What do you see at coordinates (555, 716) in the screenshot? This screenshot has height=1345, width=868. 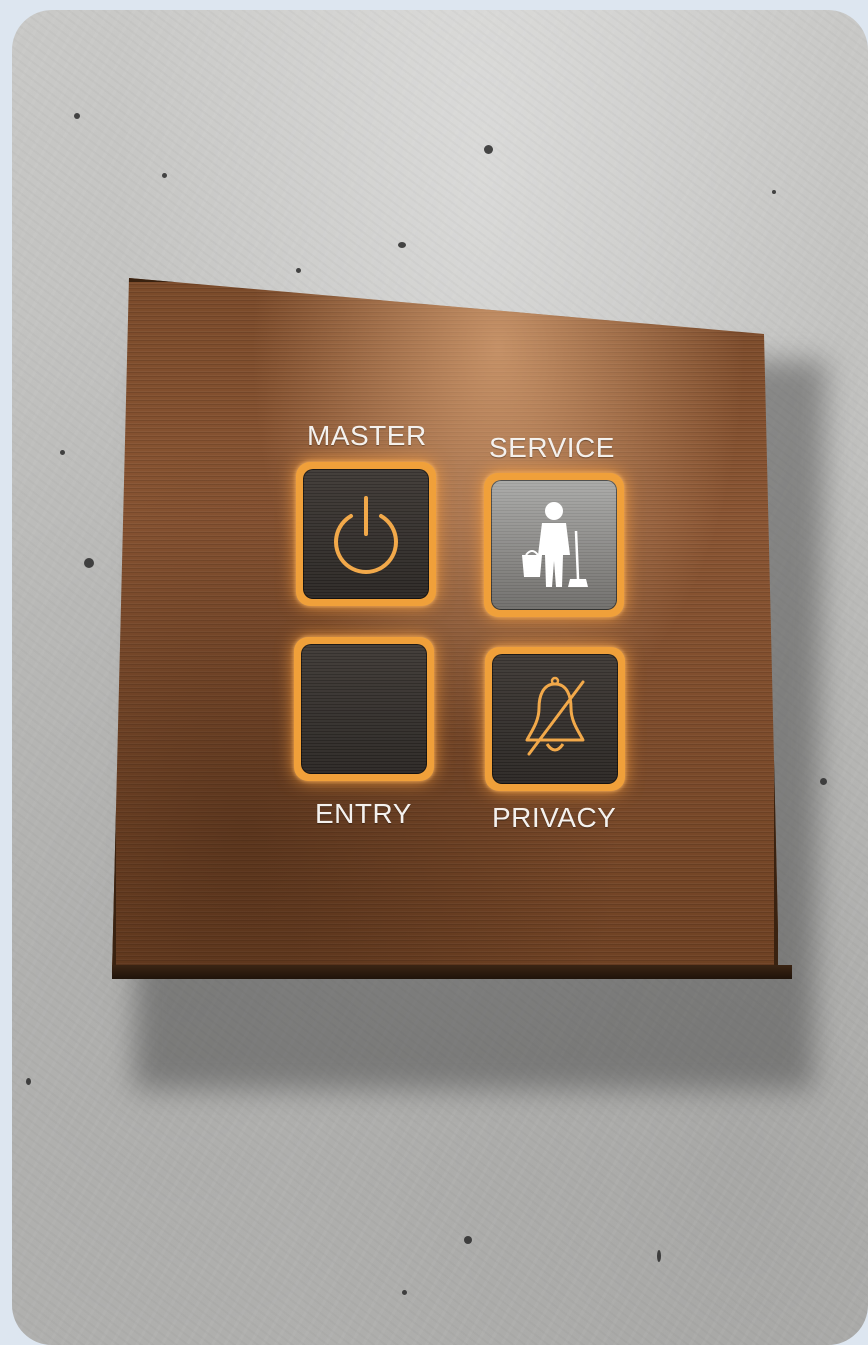 I see `bell-off-icon` at bounding box center [555, 716].